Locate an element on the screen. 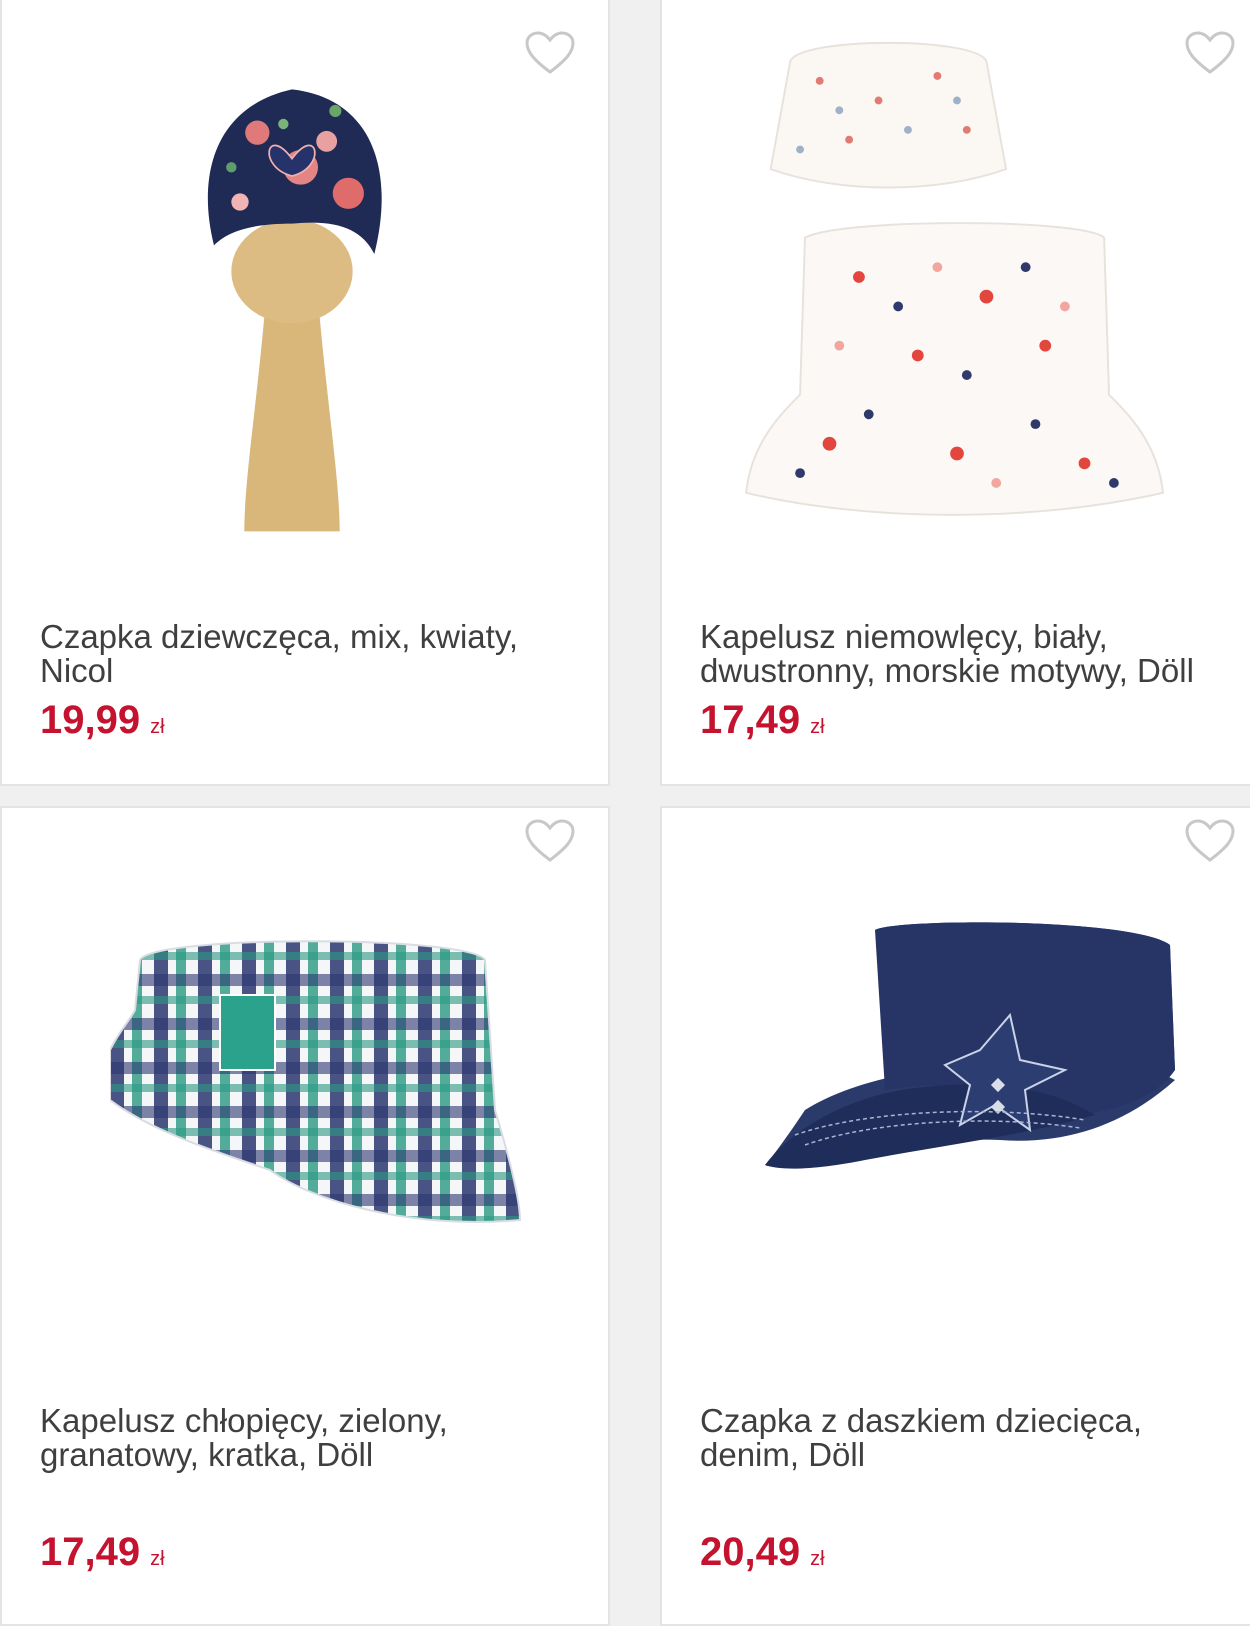 The width and height of the screenshot is (1250, 1626). product-price: 20,49 zł is located at coordinates (762, 1552).